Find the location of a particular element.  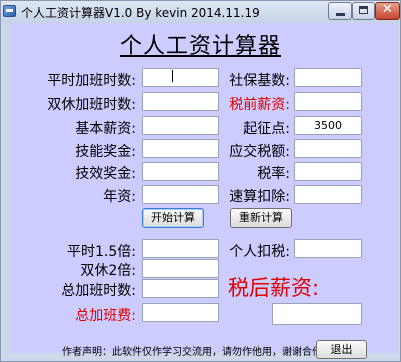

minimize-button is located at coordinates (340, 11).